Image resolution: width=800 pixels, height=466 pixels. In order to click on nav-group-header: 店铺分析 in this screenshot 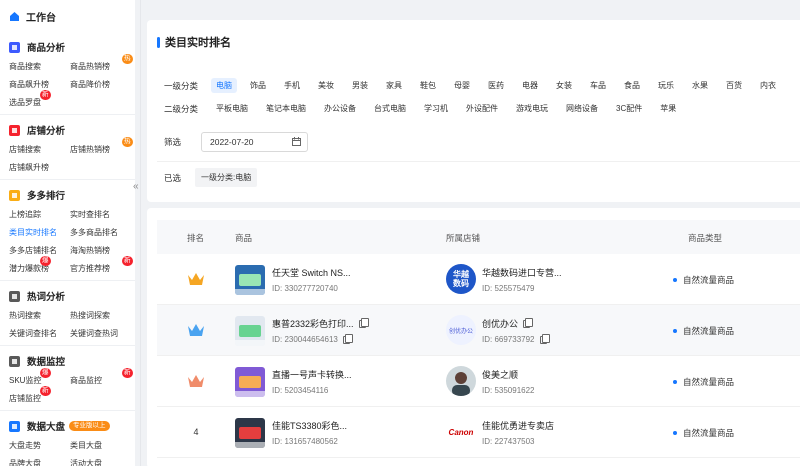, I will do `click(67, 130)`.